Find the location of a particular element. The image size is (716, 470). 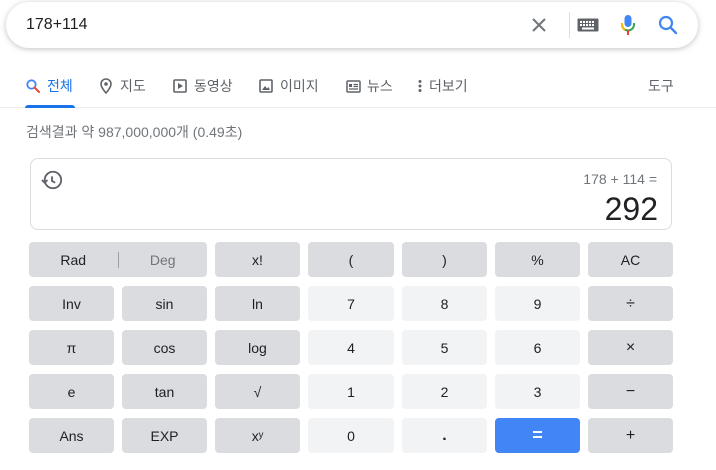

pi-button: π is located at coordinates (71, 347).